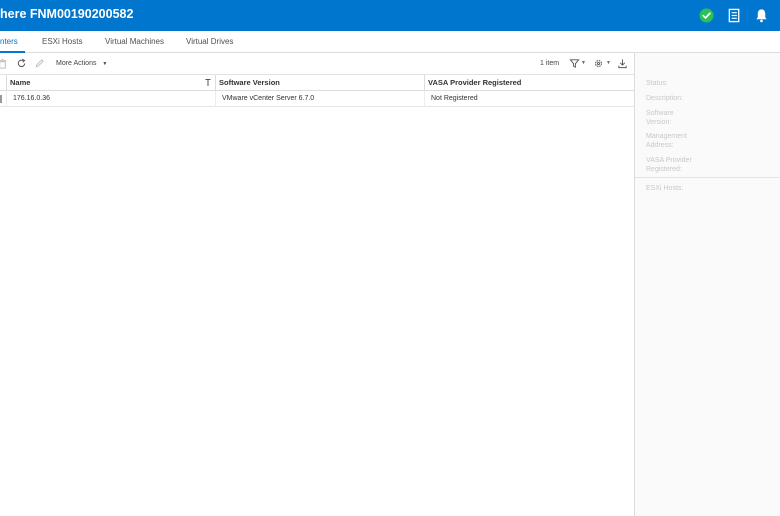  What do you see at coordinates (76, 63) in the screenshot?
I see `more-actions-label: More Actions` at bounding box center [76, 63].